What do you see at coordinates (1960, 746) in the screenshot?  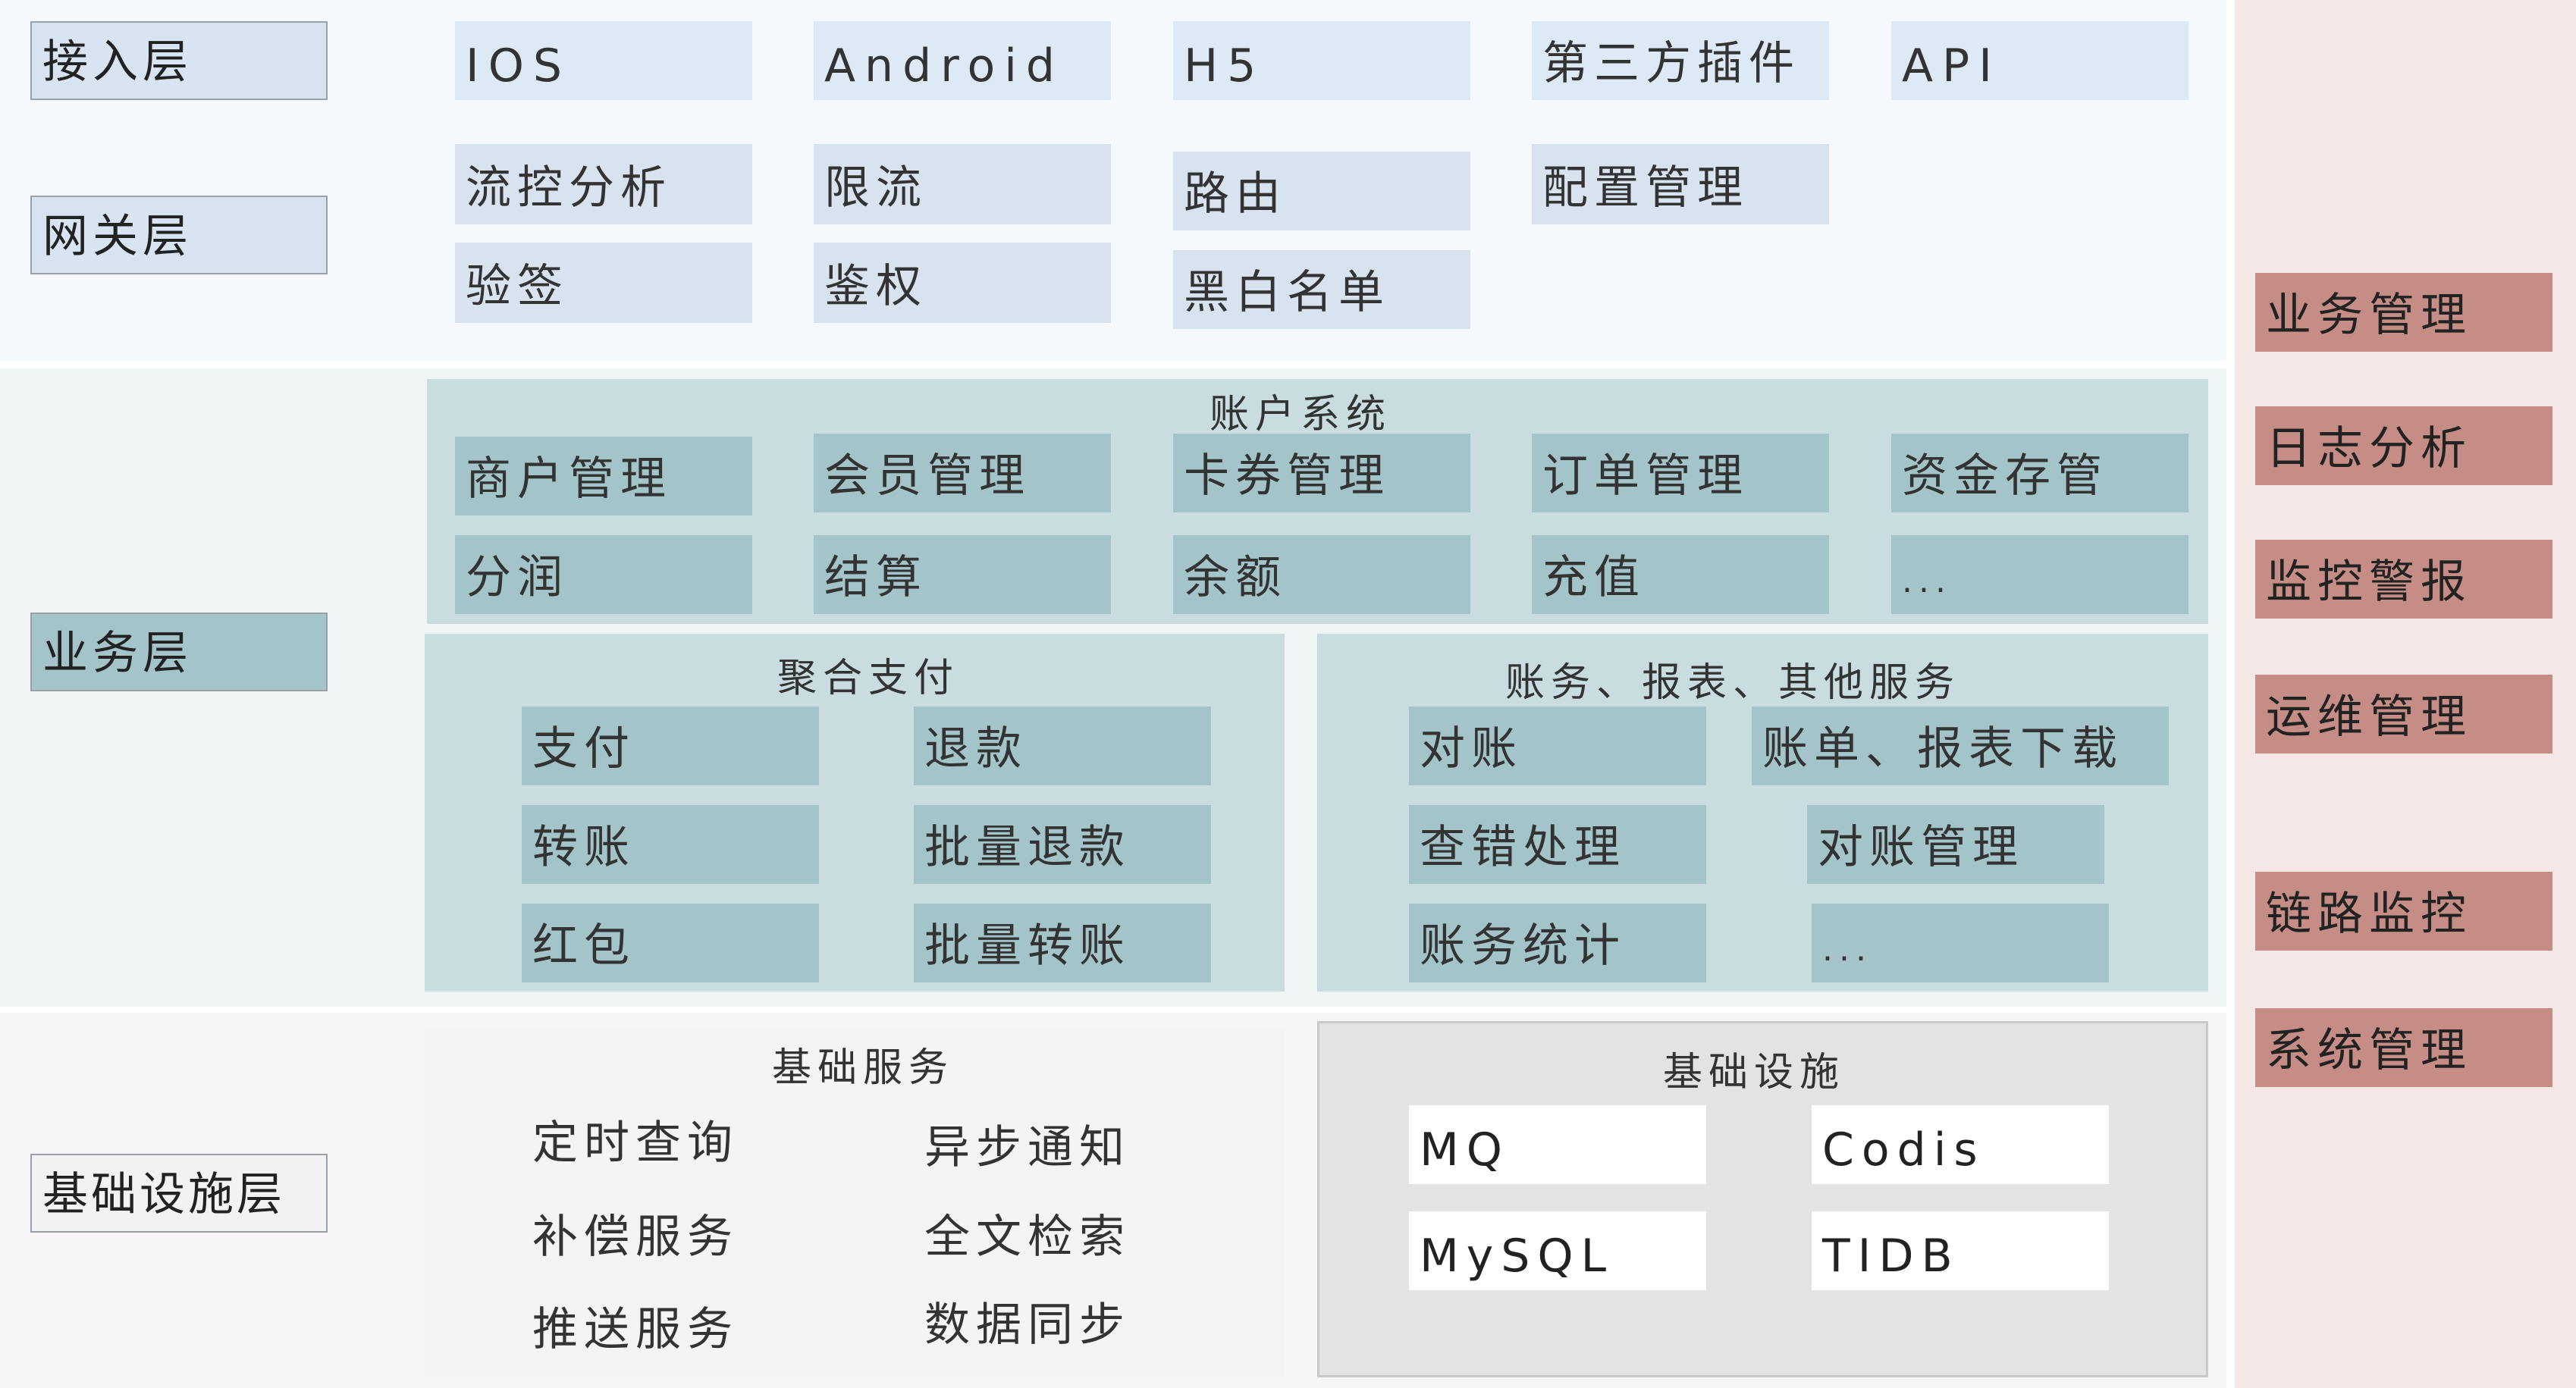 I see `accounting-item-bill-report-download: 账单、报表下载` at bounding box center [1960, 746].